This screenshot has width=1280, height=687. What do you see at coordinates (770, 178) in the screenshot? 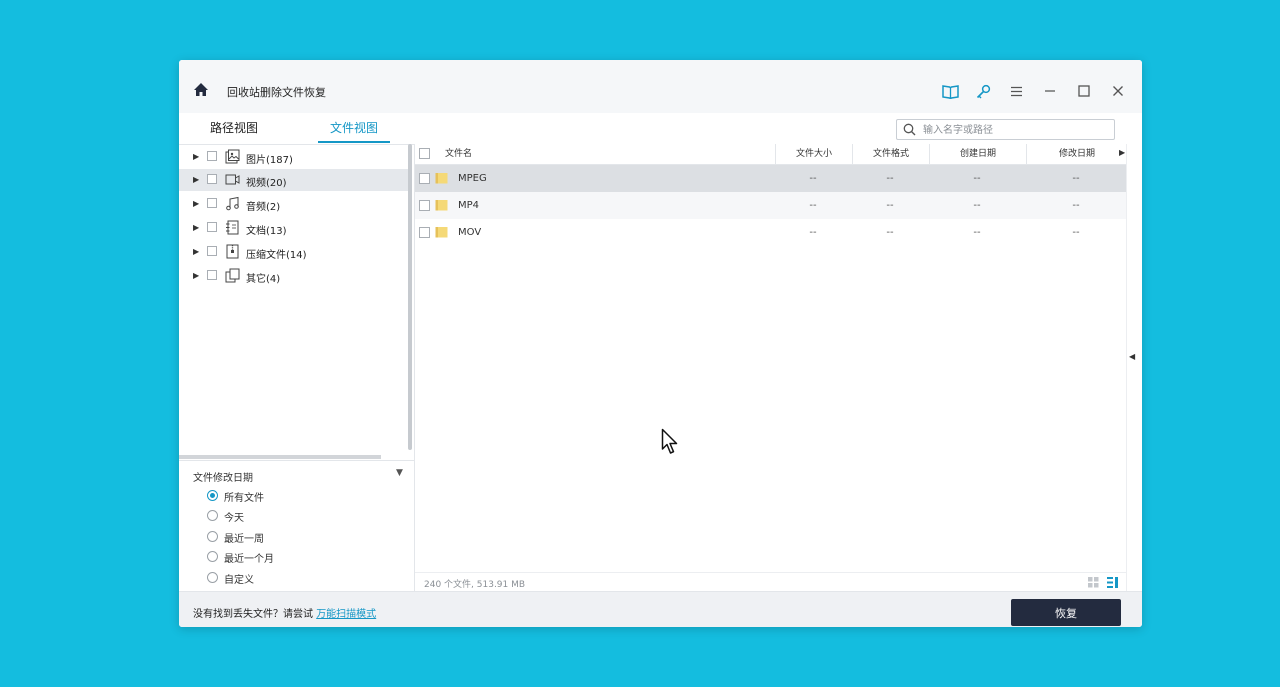
I see `table-row: MPEG -- -- -- --` at bounding box center [770, 178].